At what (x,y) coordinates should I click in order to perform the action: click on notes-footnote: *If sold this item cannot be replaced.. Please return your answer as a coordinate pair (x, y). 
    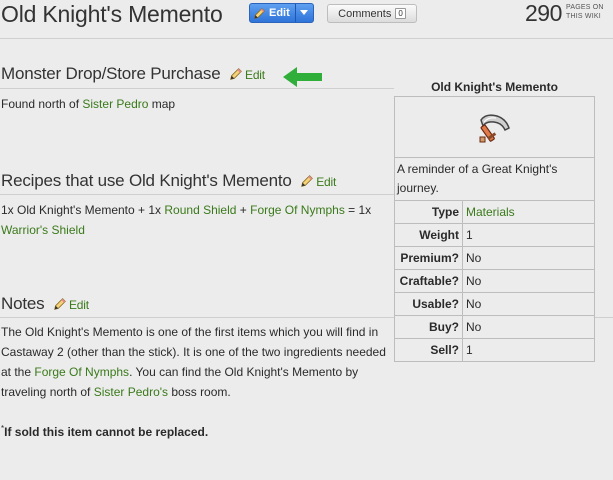
    Looking at the image, I should click on (104, 430).